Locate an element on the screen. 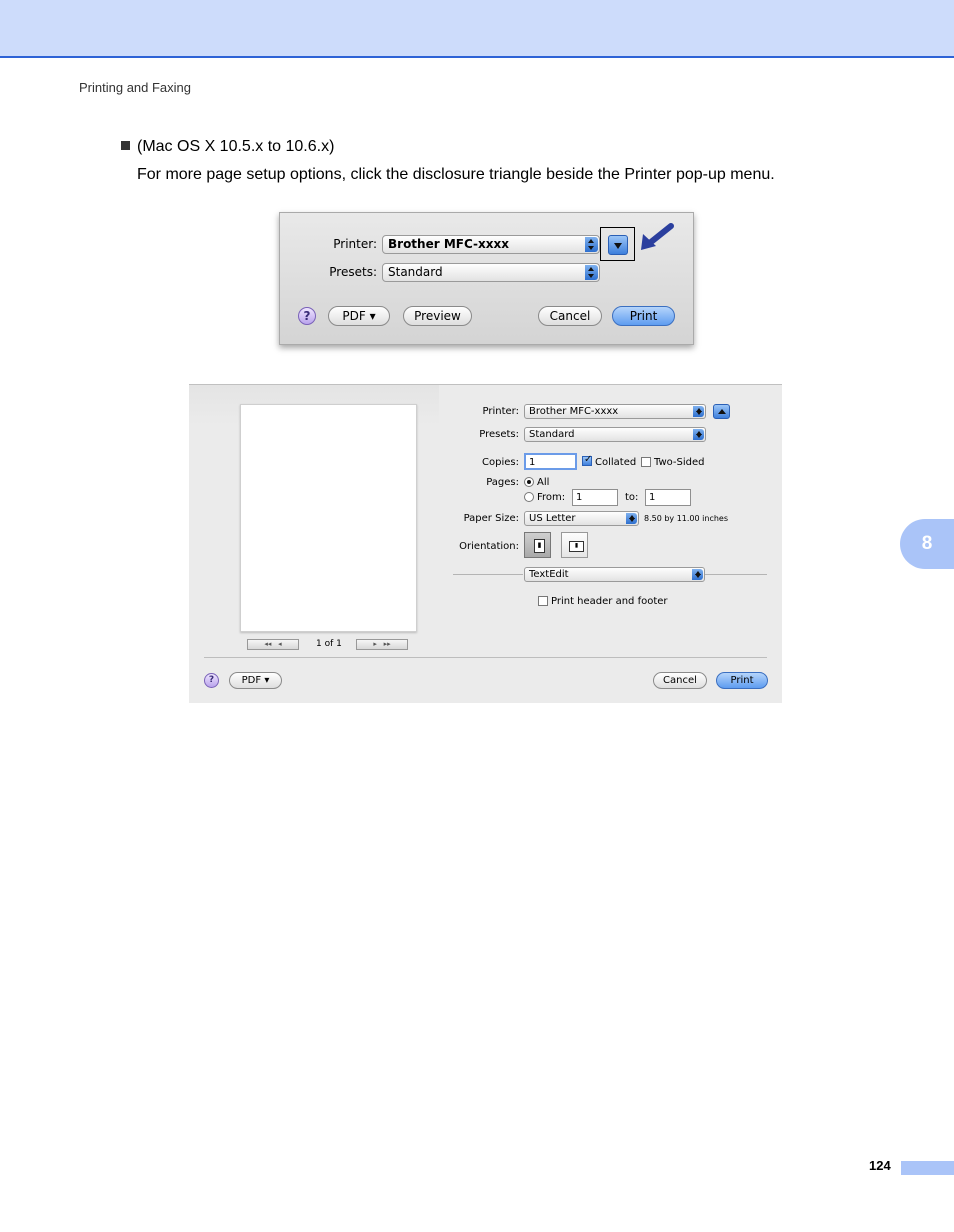  pages-all-radio is located at coordinates (529, 482).